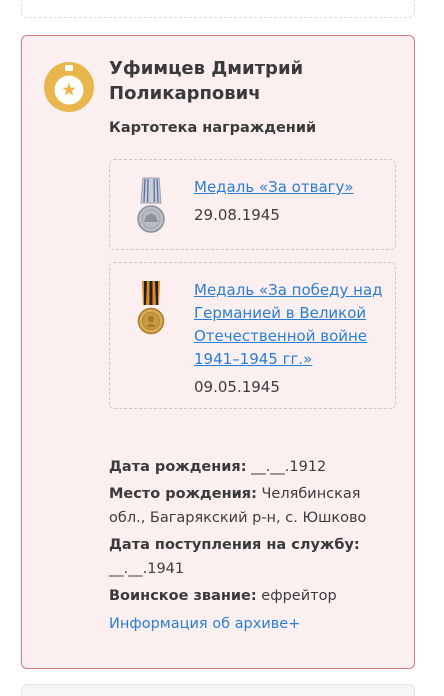  Describe the element at coordinates (299, 595) in the screenshot. I see `rank-value: ефрейтор` at that location.